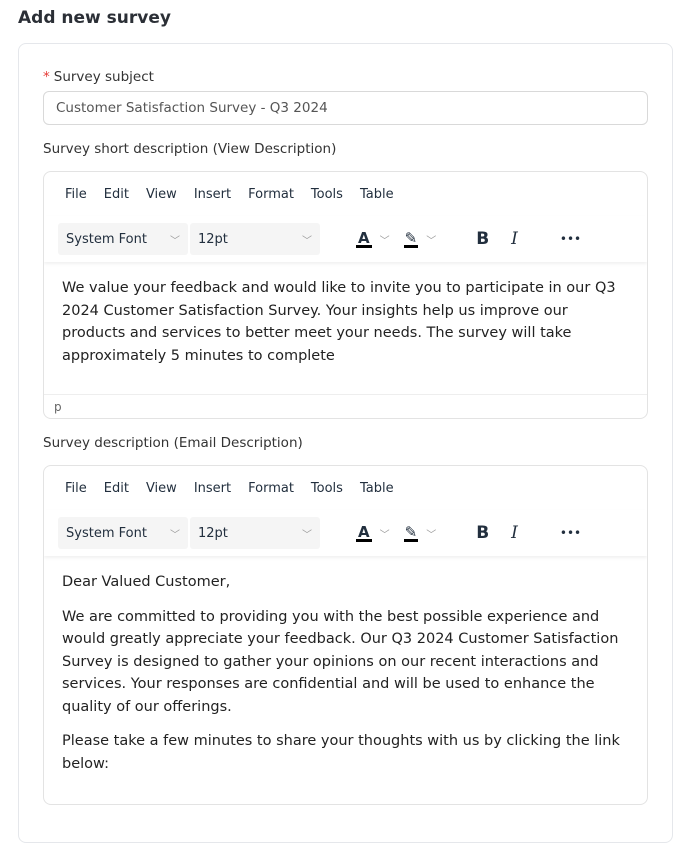  I want to click on subject-label: * Survey subject, so click(98, 77).